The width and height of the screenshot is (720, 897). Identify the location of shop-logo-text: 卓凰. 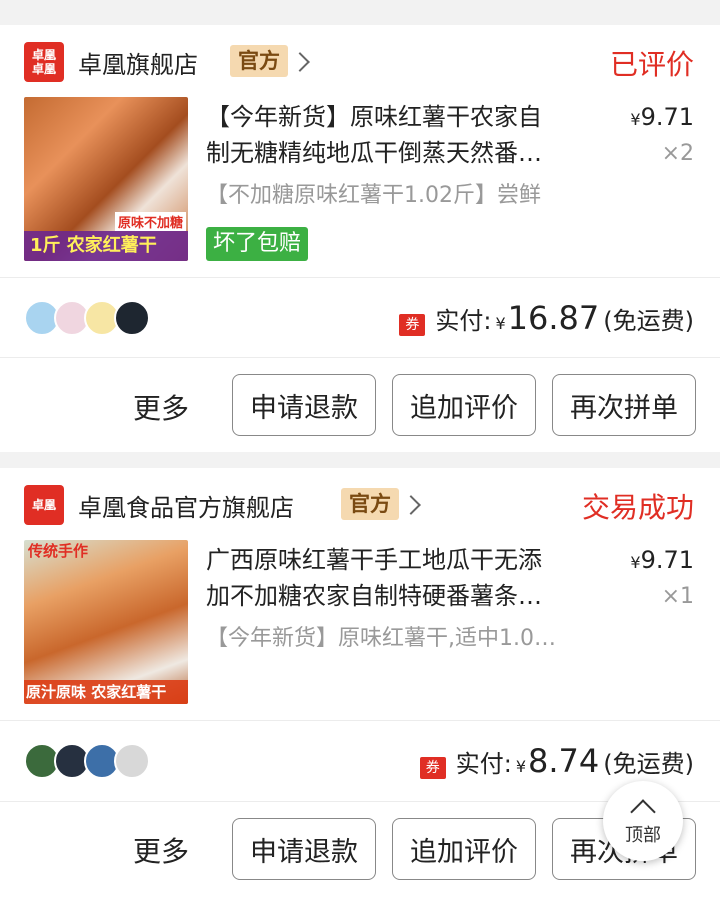
(43, 505).